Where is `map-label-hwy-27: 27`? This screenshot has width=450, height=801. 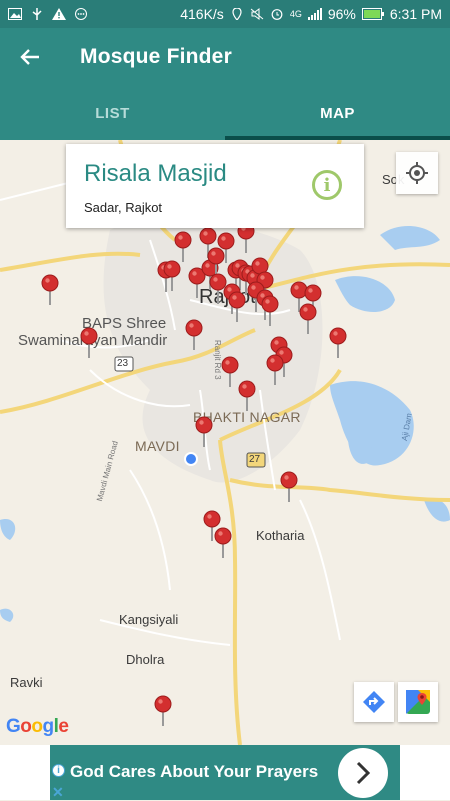
map-label-hwy-27: 27 is located at coordinates (255, 459).